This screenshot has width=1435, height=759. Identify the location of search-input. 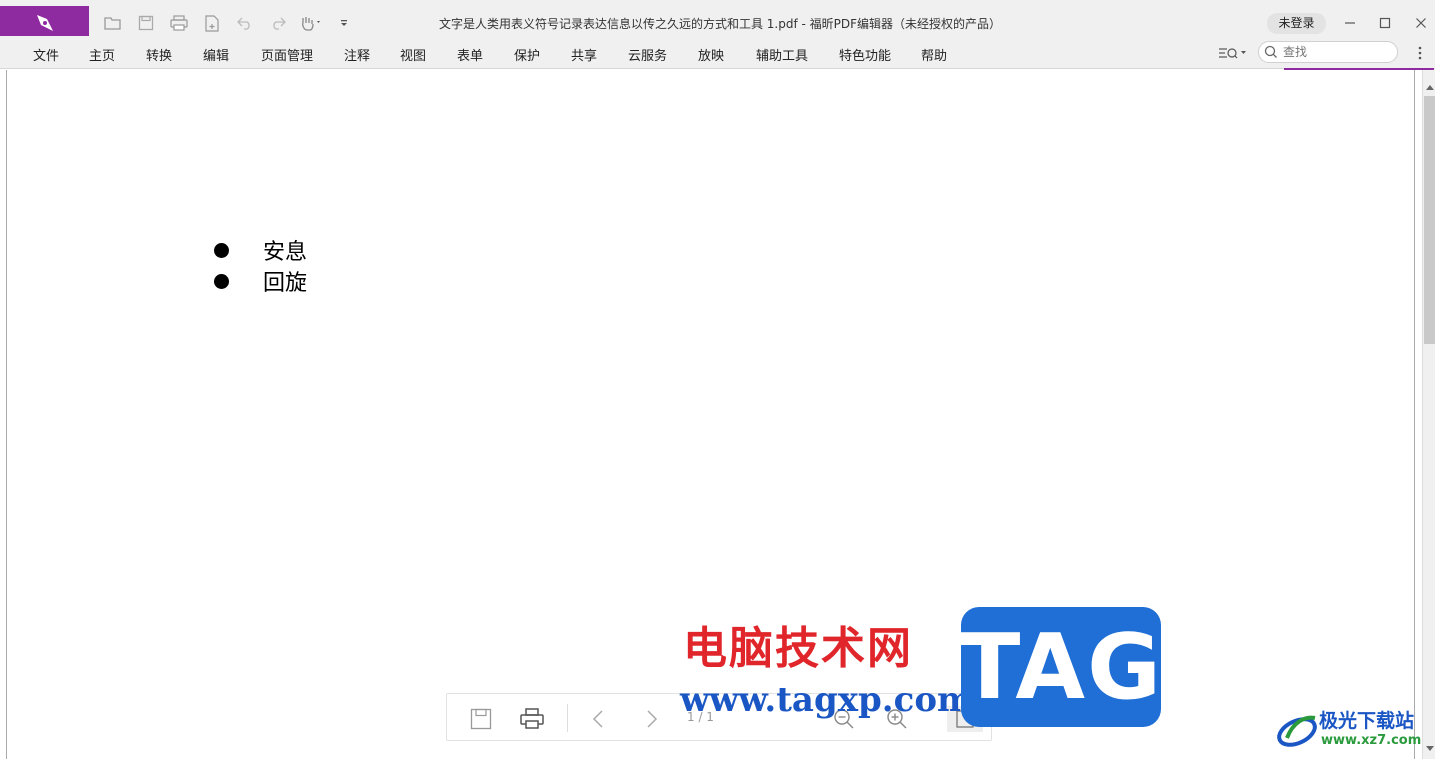
(1337, 52).